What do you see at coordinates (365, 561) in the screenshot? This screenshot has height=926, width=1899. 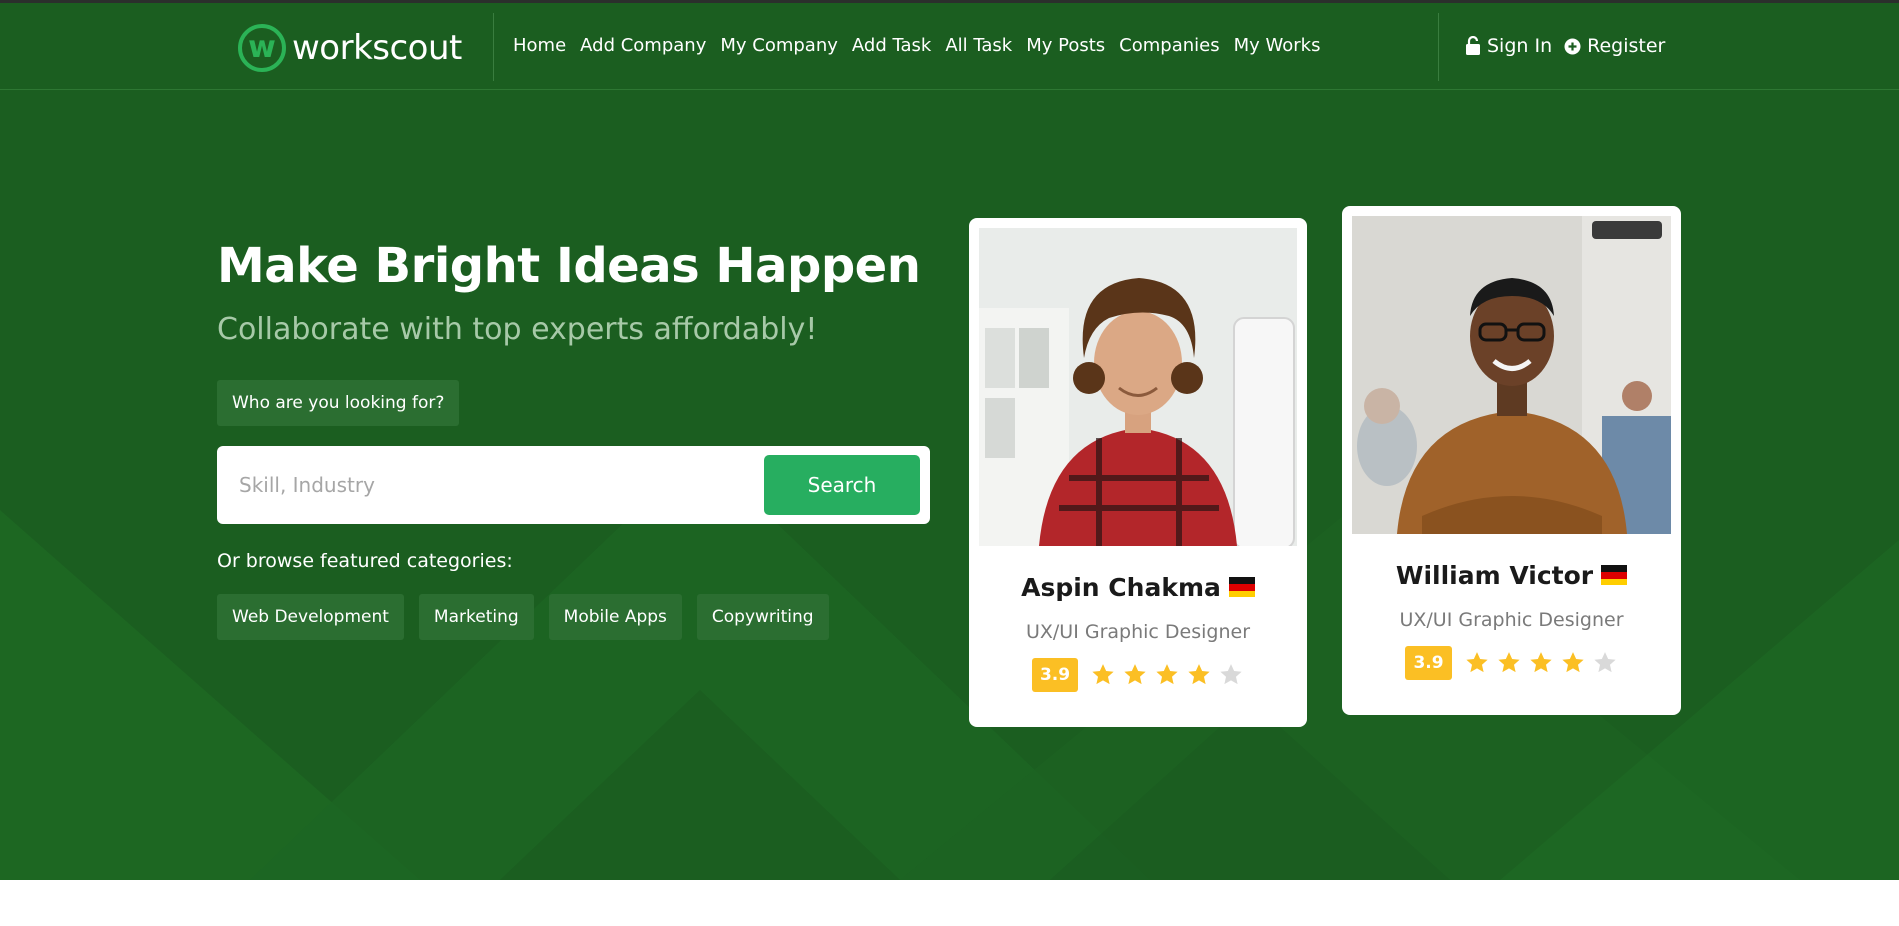 I see `browse-categories-label: Or browse featured categories:` at bounding box center [365, 561].